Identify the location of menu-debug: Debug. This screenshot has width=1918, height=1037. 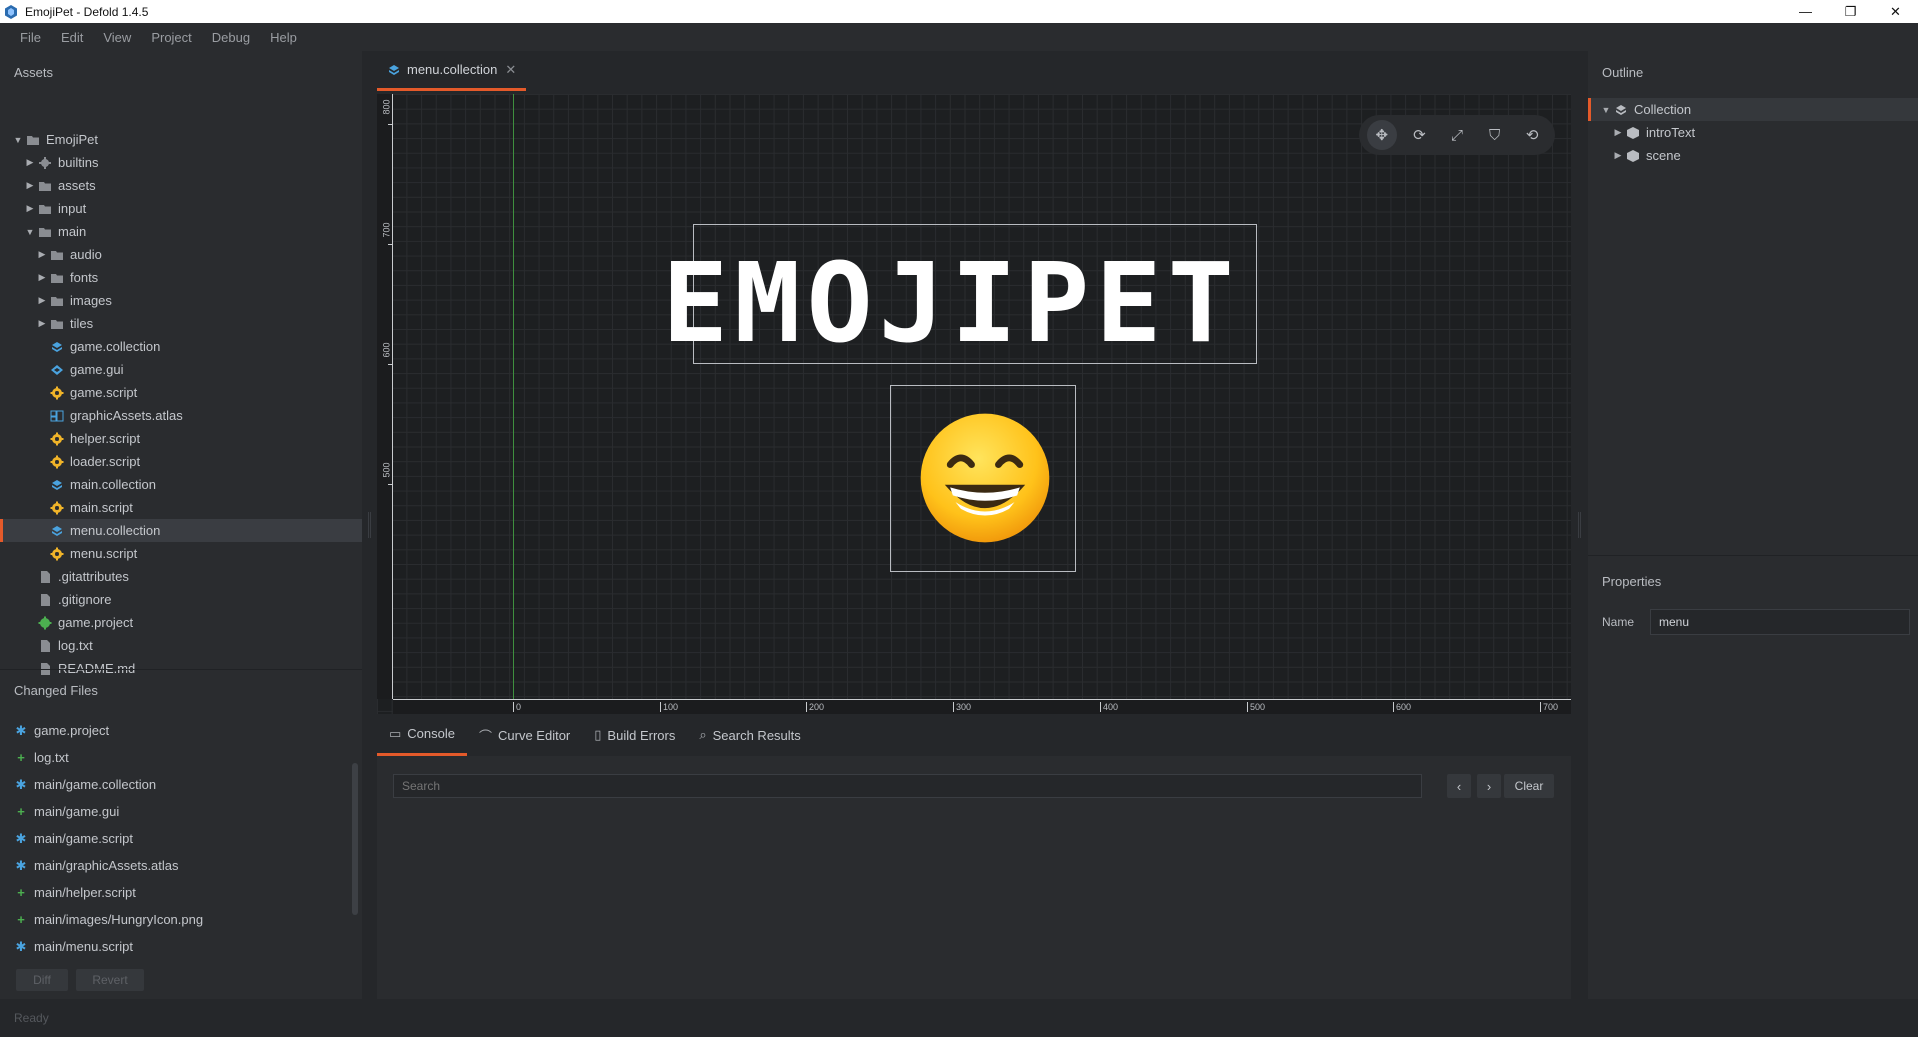
(231, 37).